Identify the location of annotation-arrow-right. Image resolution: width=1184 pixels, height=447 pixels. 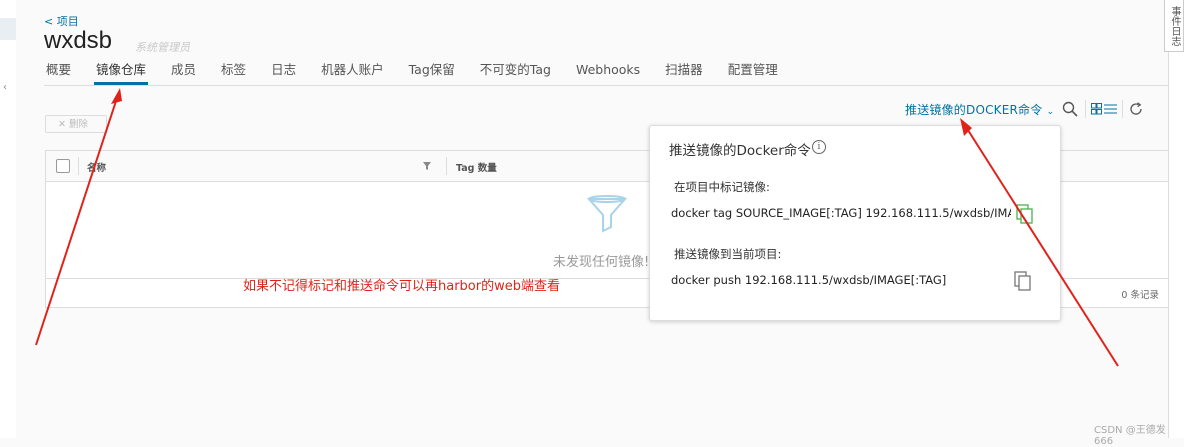
(1042, 246).